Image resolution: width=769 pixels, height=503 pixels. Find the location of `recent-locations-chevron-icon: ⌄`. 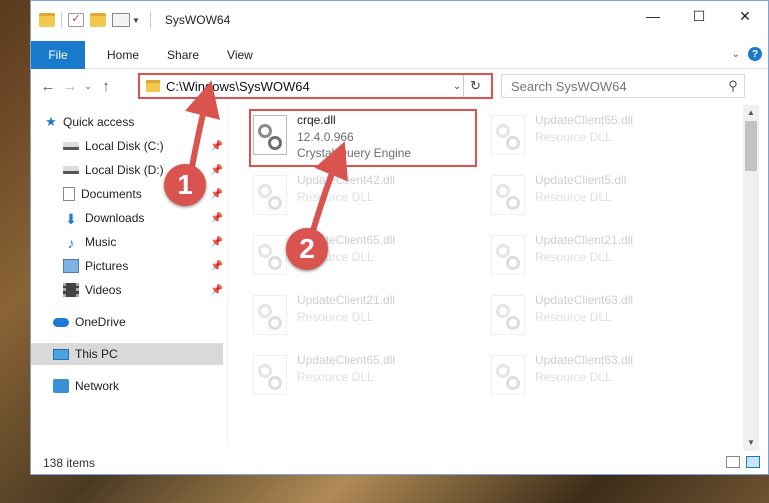

recent-locations-chevron-icon: ⌄ is located at coordinates (88, 86).